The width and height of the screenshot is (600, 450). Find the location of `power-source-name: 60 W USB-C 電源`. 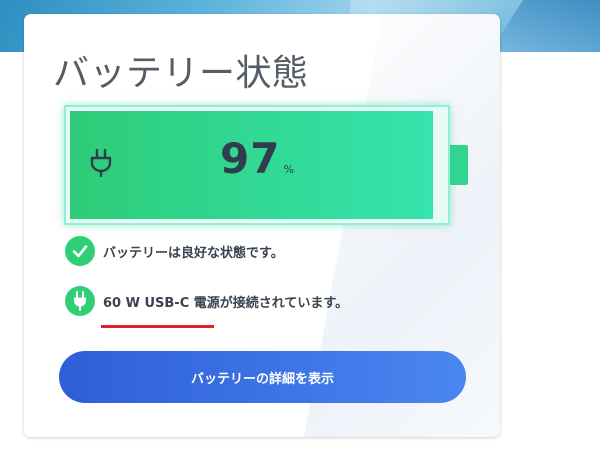

power-source-name: 60 W USB-C 電源 is located at coordinates (161, 303).